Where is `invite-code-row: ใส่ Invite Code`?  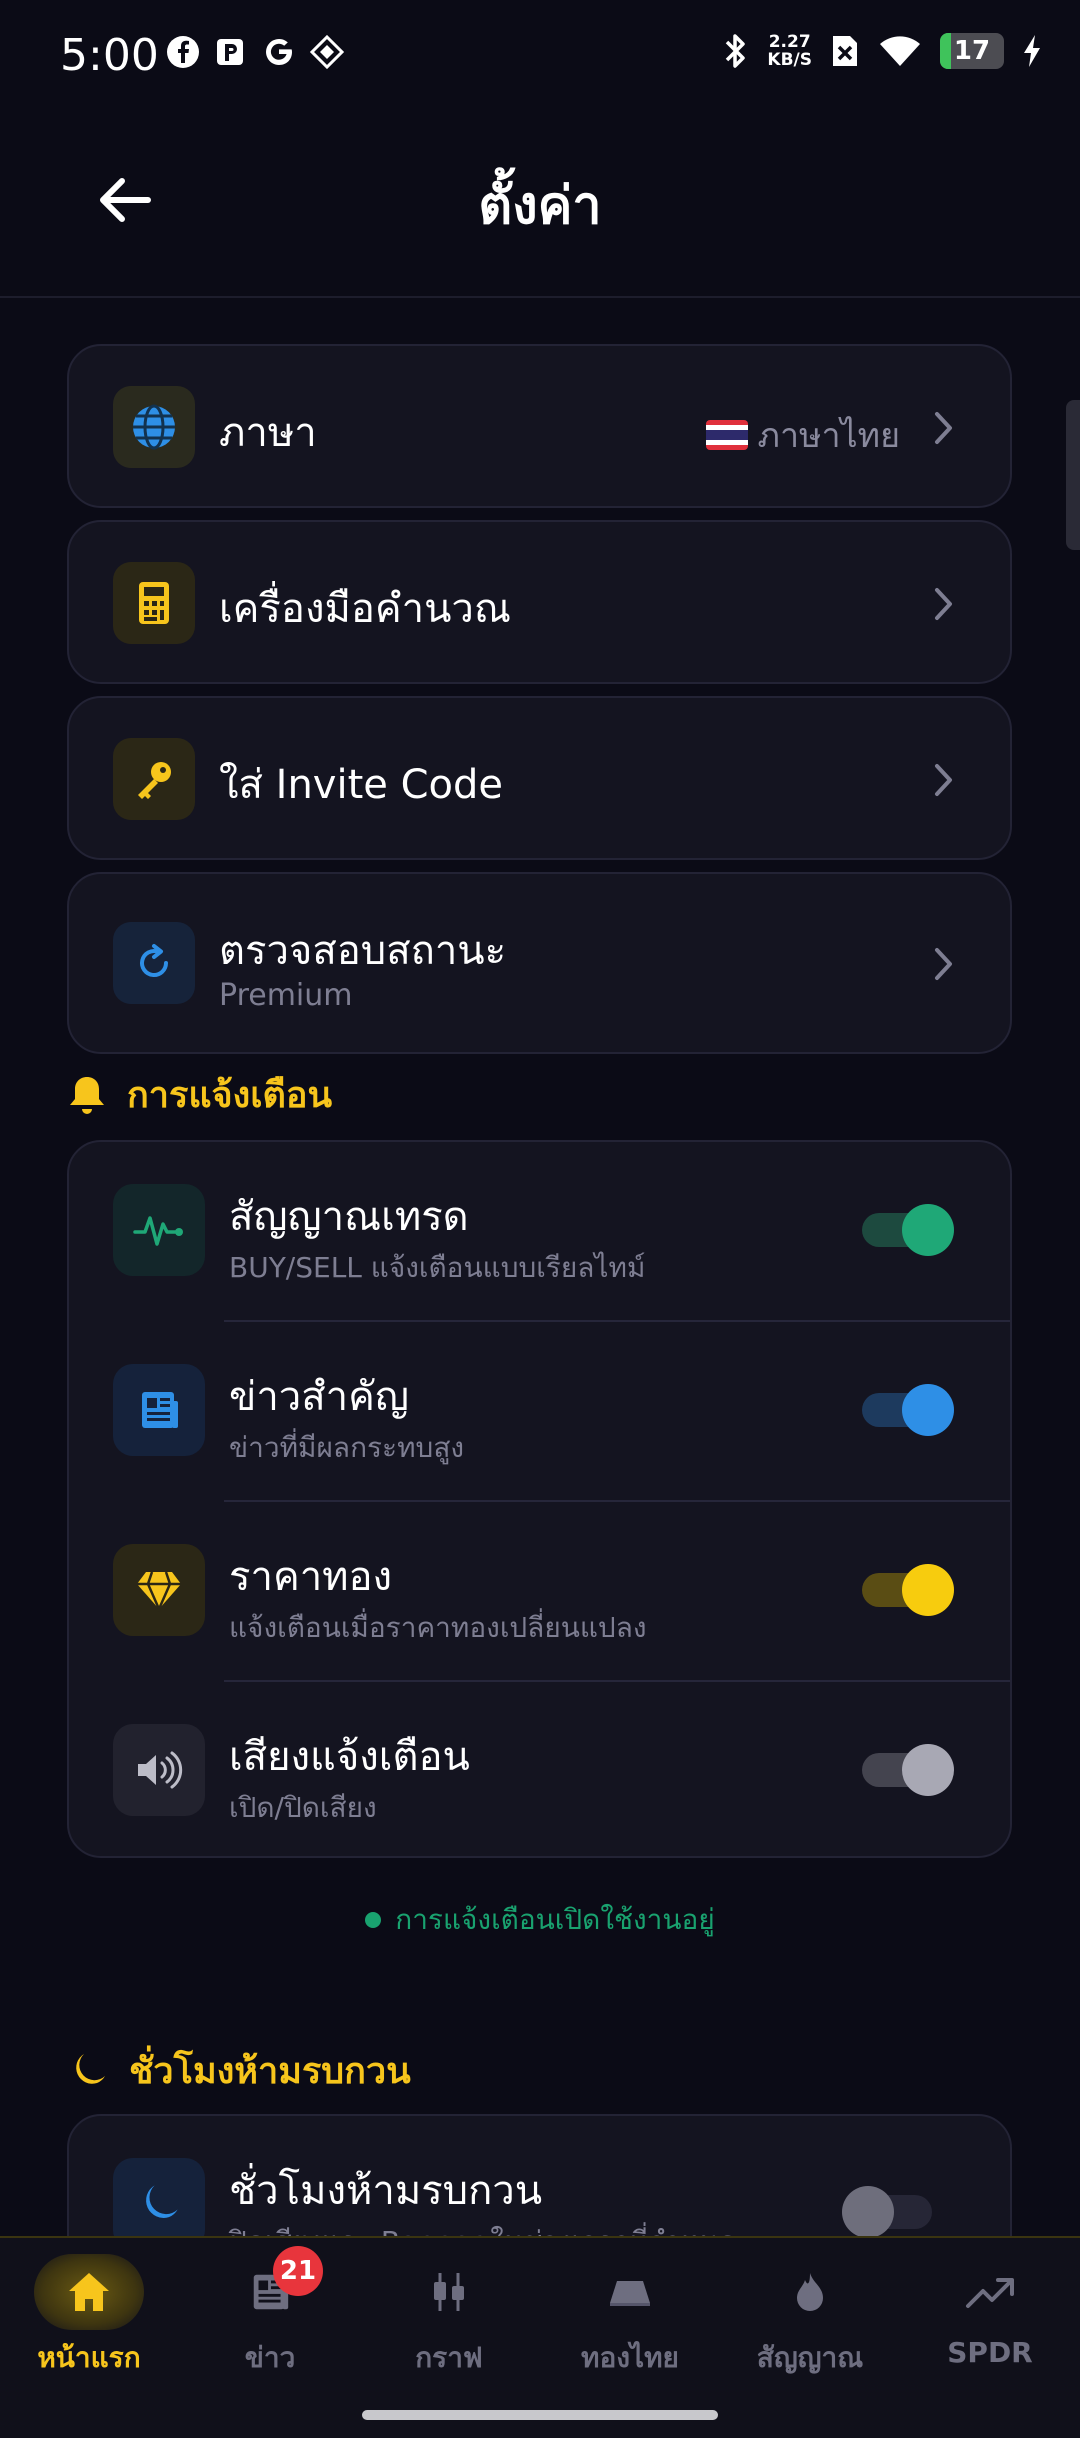 invite-code-row: ใส่ Invite Code is located at coordinates (539, 778).